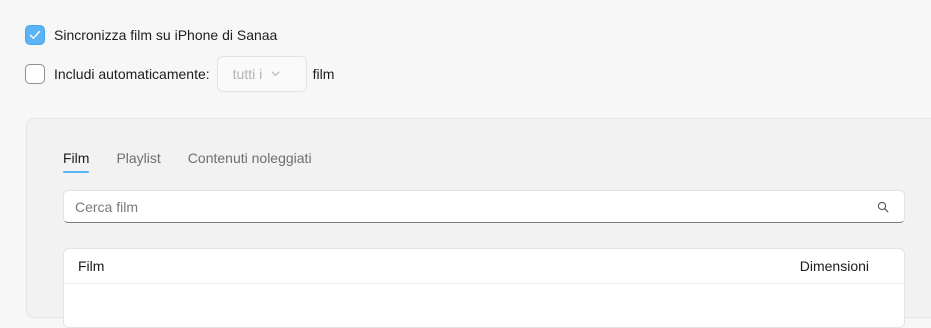 The image size is (931, 328). I want to click on search-field, so click(484, 206).